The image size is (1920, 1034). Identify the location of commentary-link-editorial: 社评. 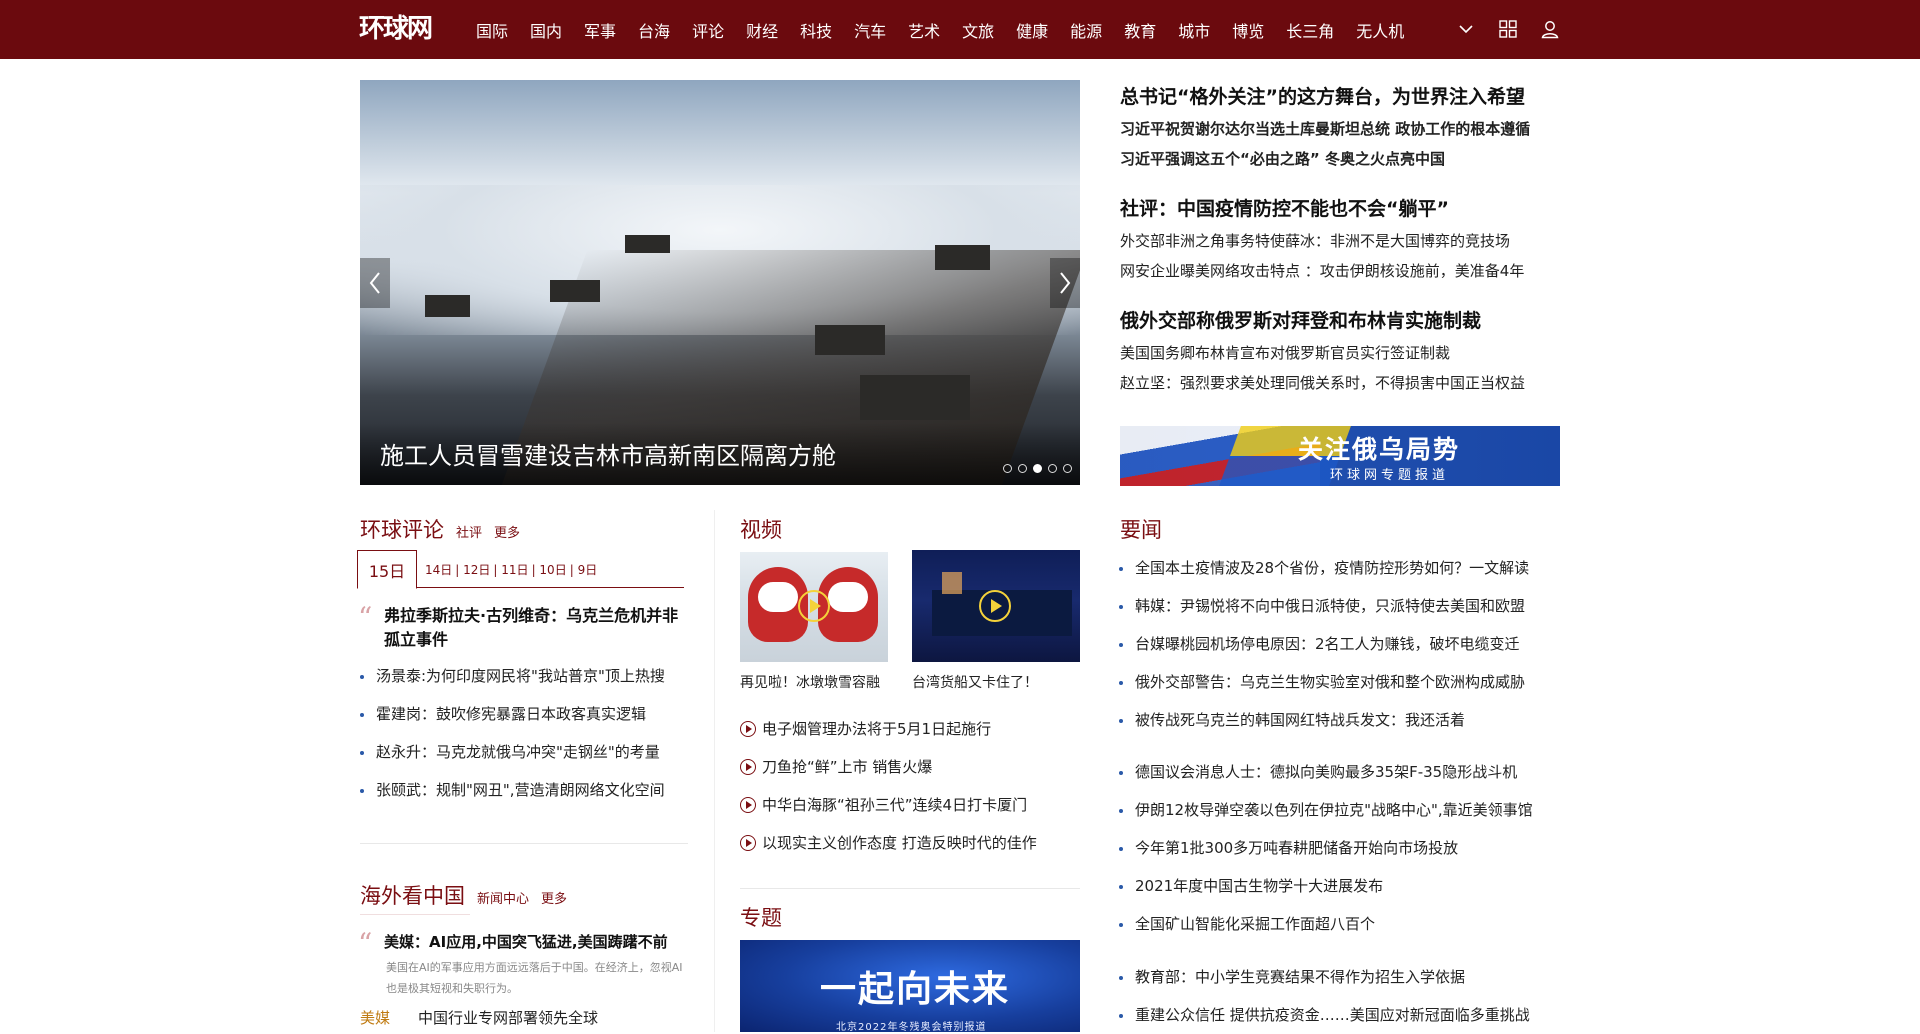
(469, 531).